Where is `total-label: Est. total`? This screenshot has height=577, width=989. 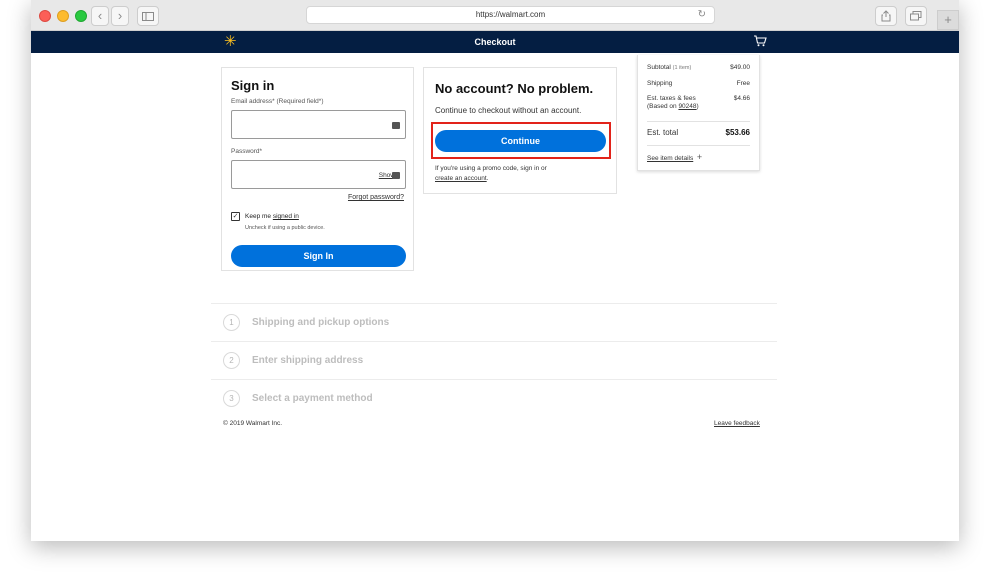 total-label: Est. total is located at coordinates (663, 132).